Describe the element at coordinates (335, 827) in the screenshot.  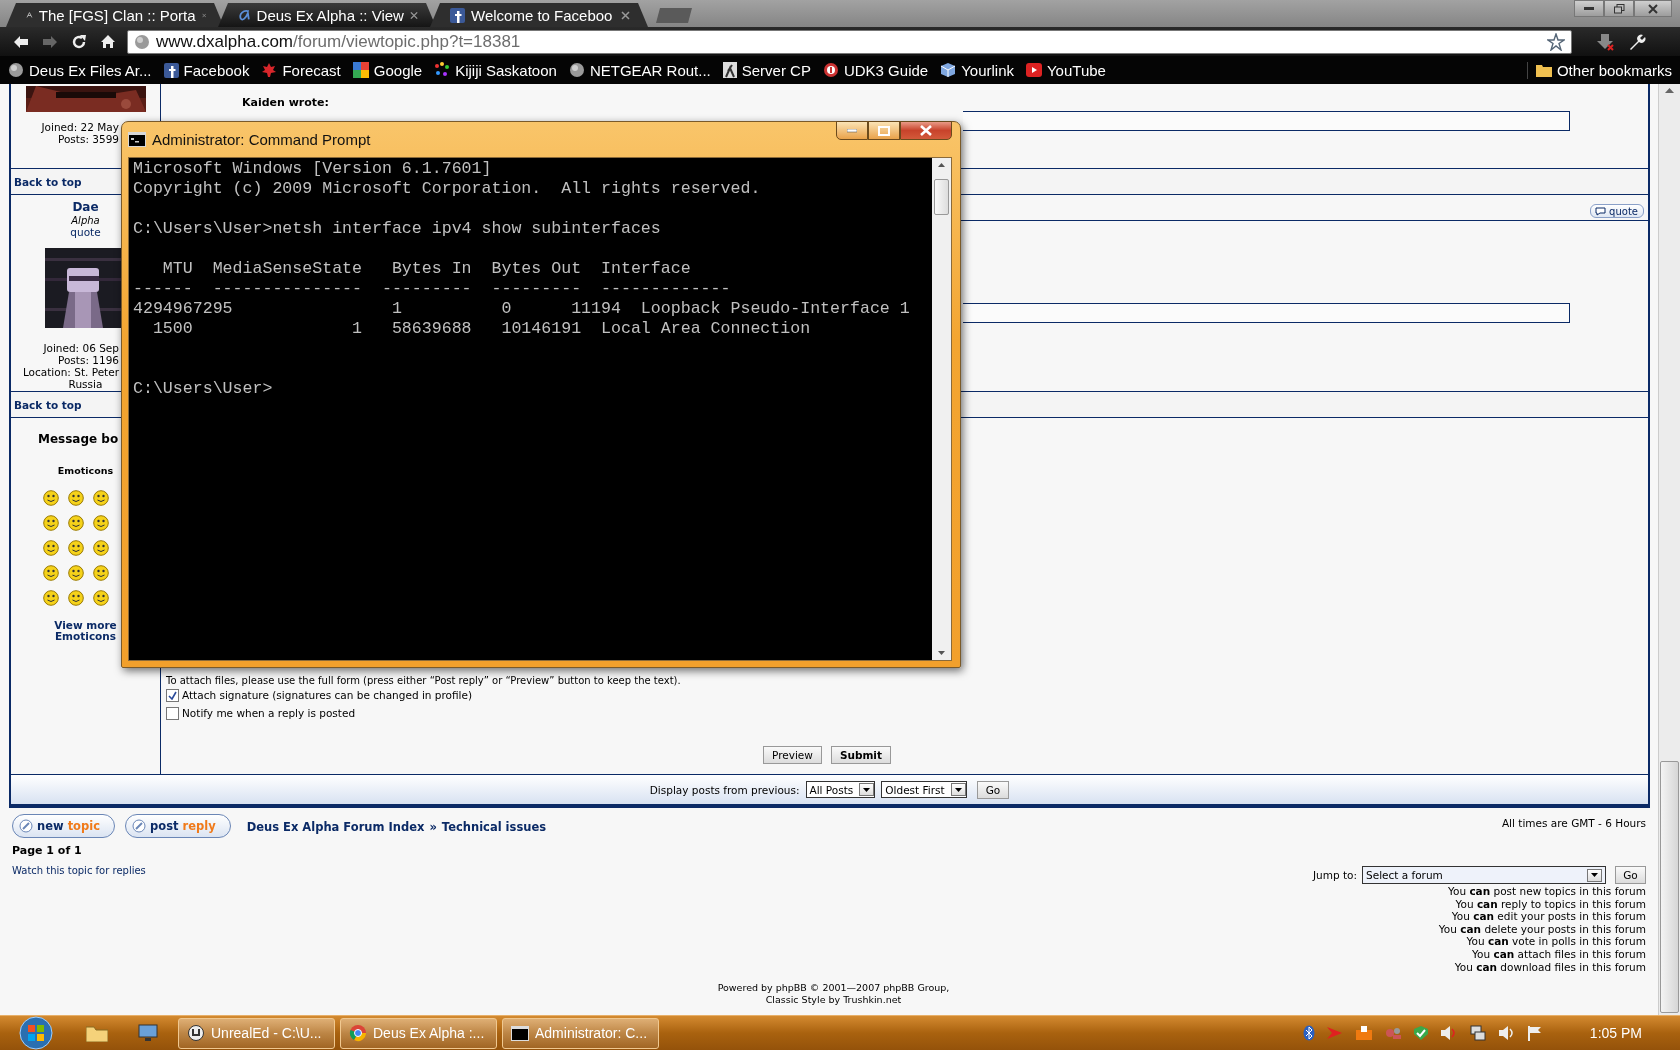
I see `breadcrumb-link: Deus Ex Alpha Forum Index` at that location.